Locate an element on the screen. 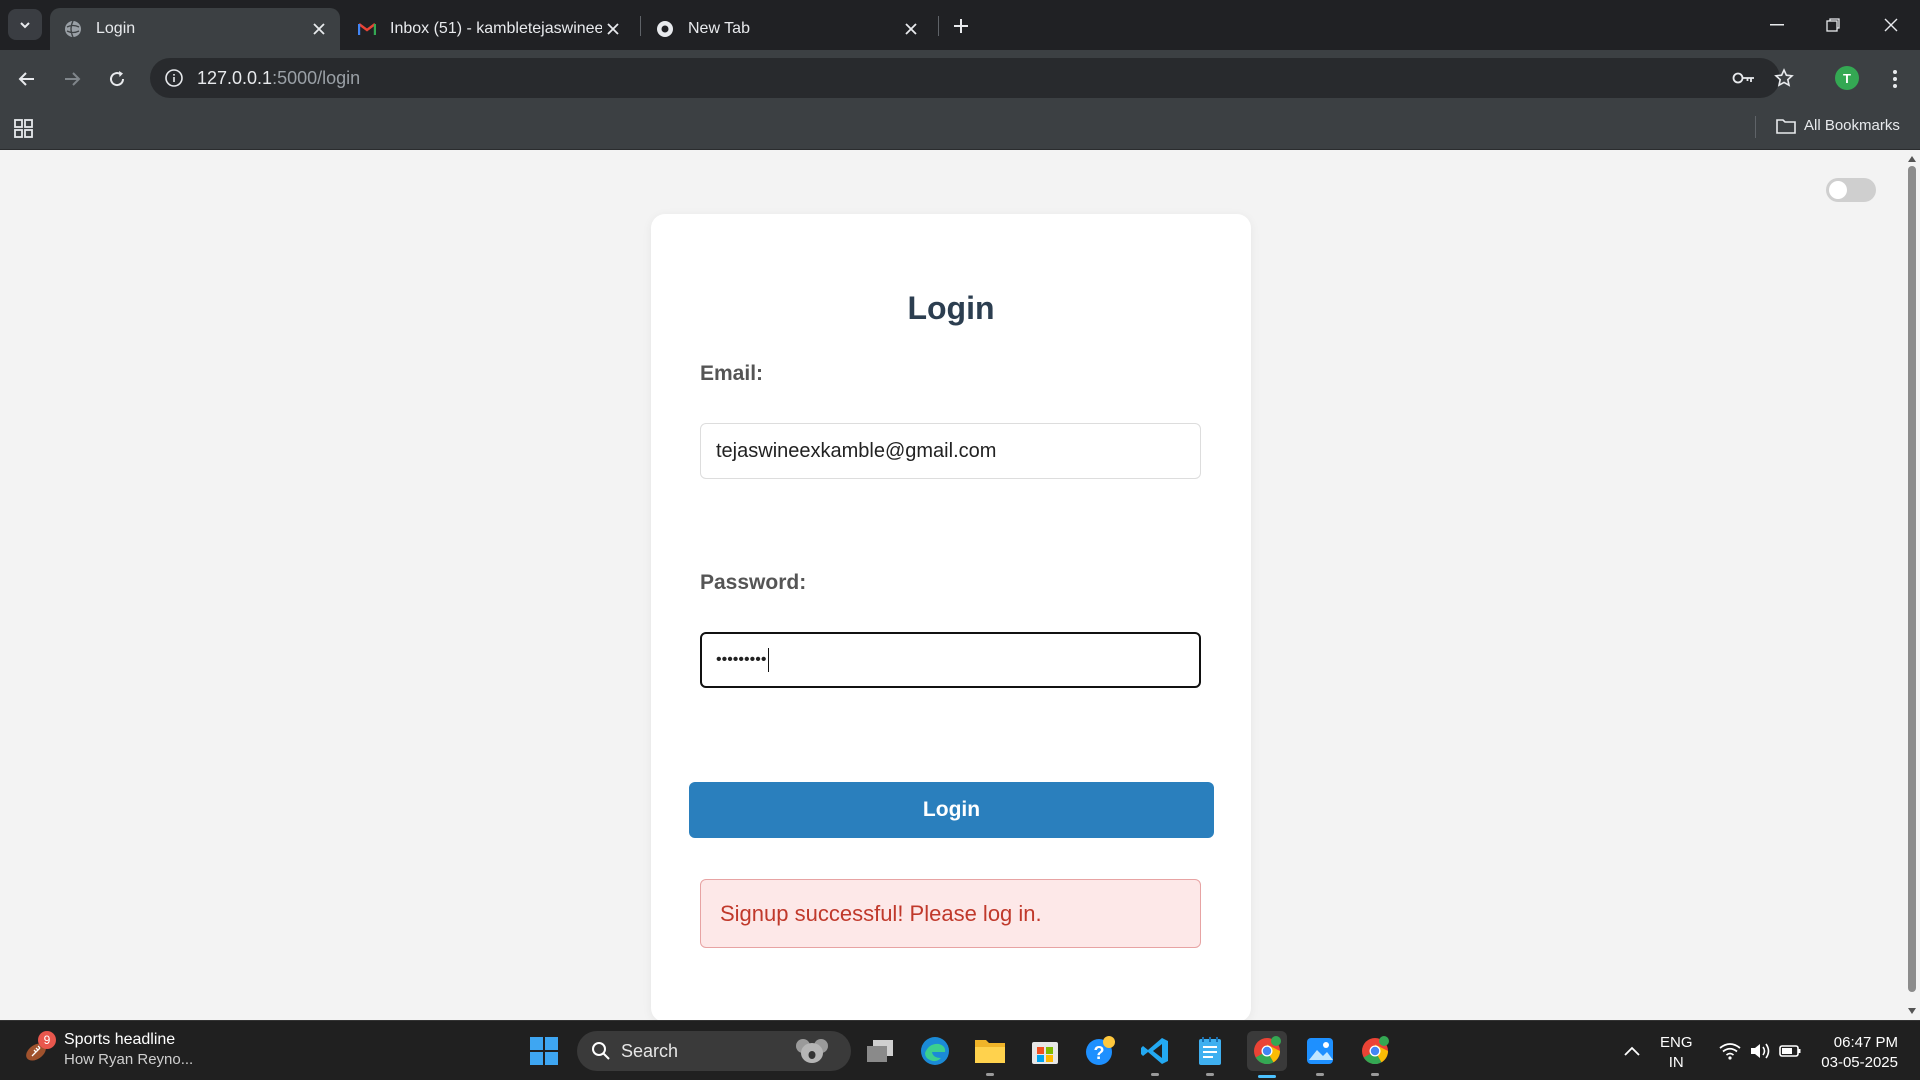 The height and width of the screenshot is (1080, 1920). arrow-left-icon is located at coordinates (26, 79).